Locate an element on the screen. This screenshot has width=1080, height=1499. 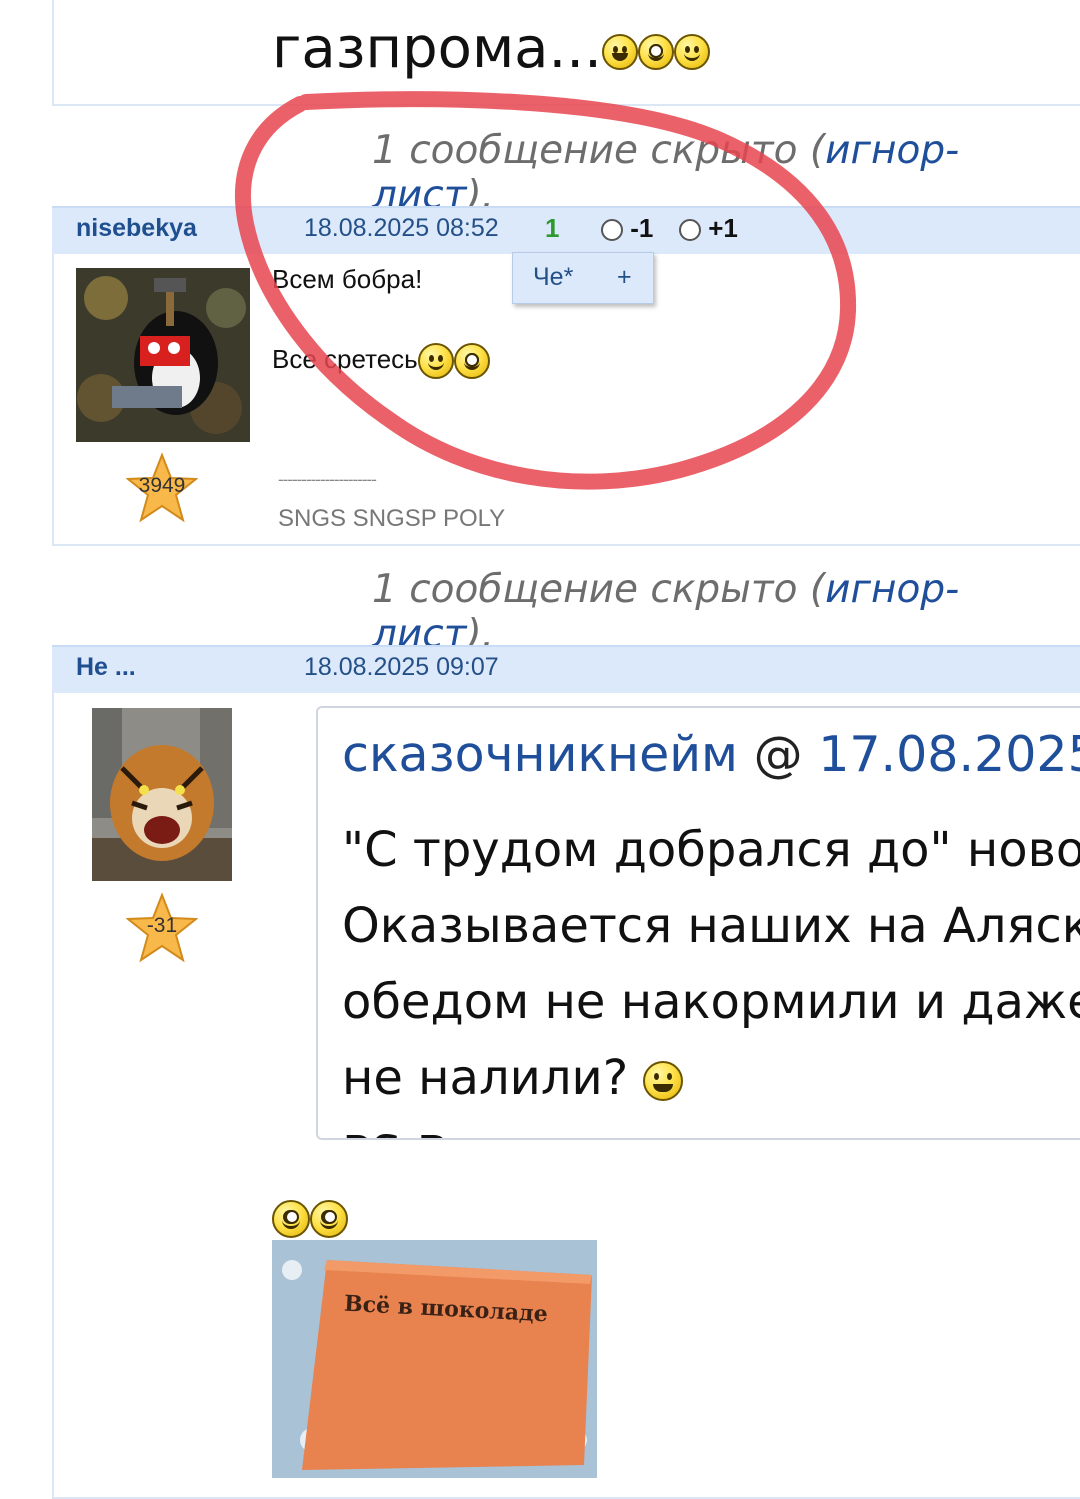
attached-photo: Всё в шоколаде is located at coordinates (434, 1359).